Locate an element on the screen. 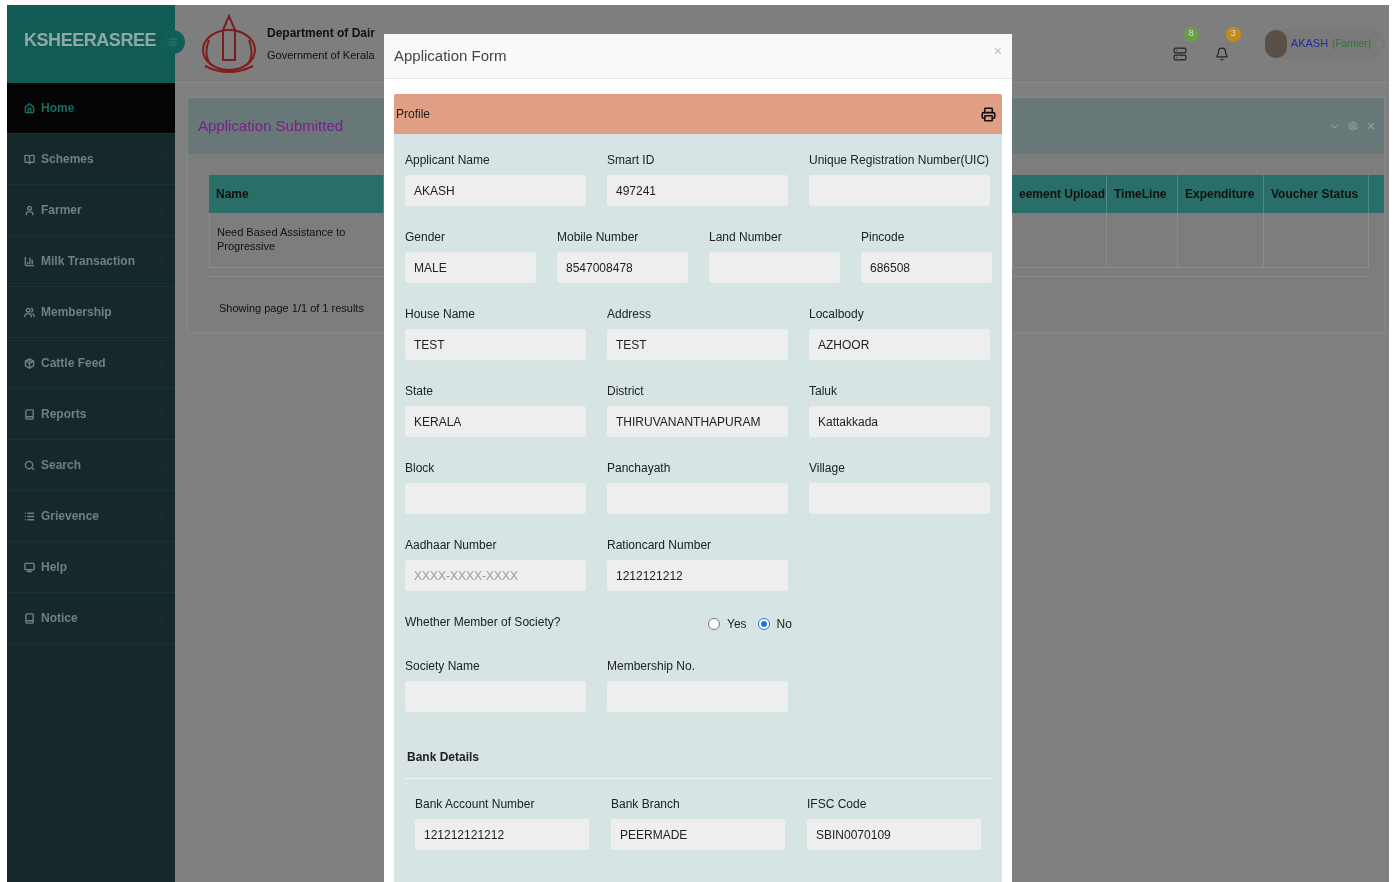 This screenshot has width=1396, height=882. department-title: Department of Dair is located at coordinates (321, 33).